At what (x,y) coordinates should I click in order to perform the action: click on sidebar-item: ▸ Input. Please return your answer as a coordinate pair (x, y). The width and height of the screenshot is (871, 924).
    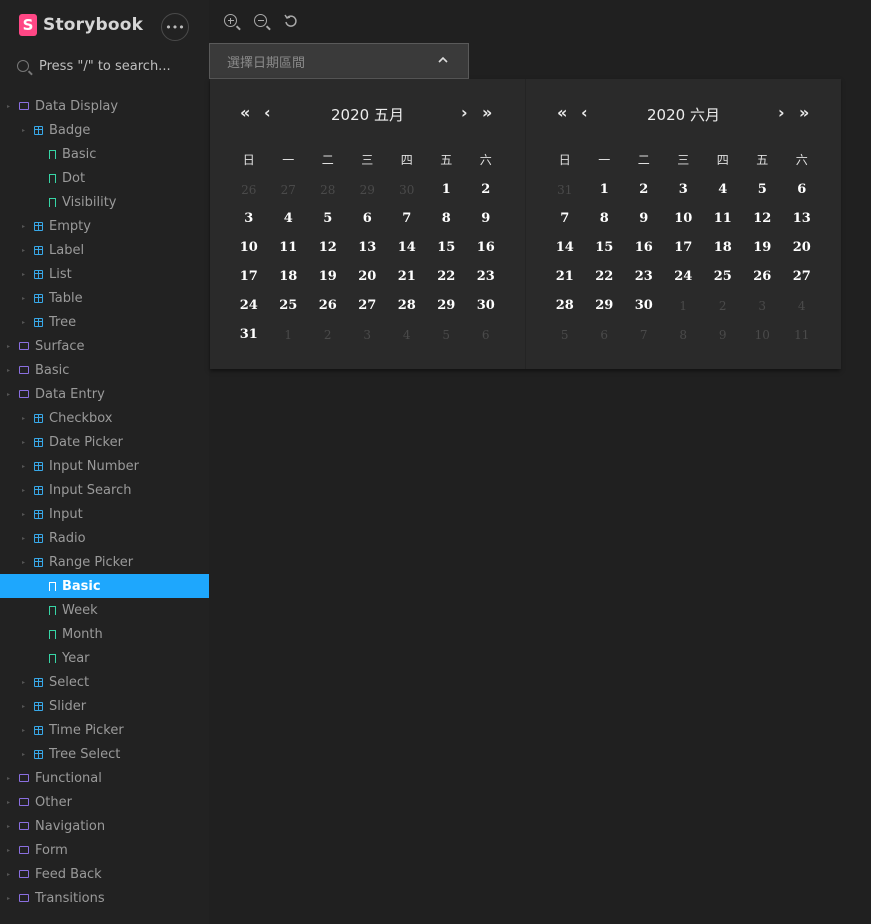
    Looking at the image, I should click on (104, 514).